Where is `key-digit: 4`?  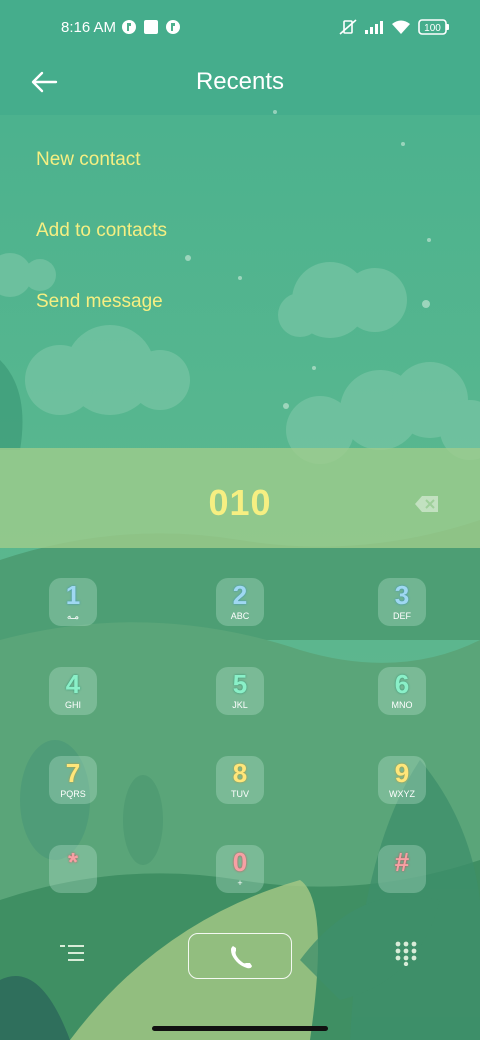 key-digit: 4 is located at coordinates (73, 684).